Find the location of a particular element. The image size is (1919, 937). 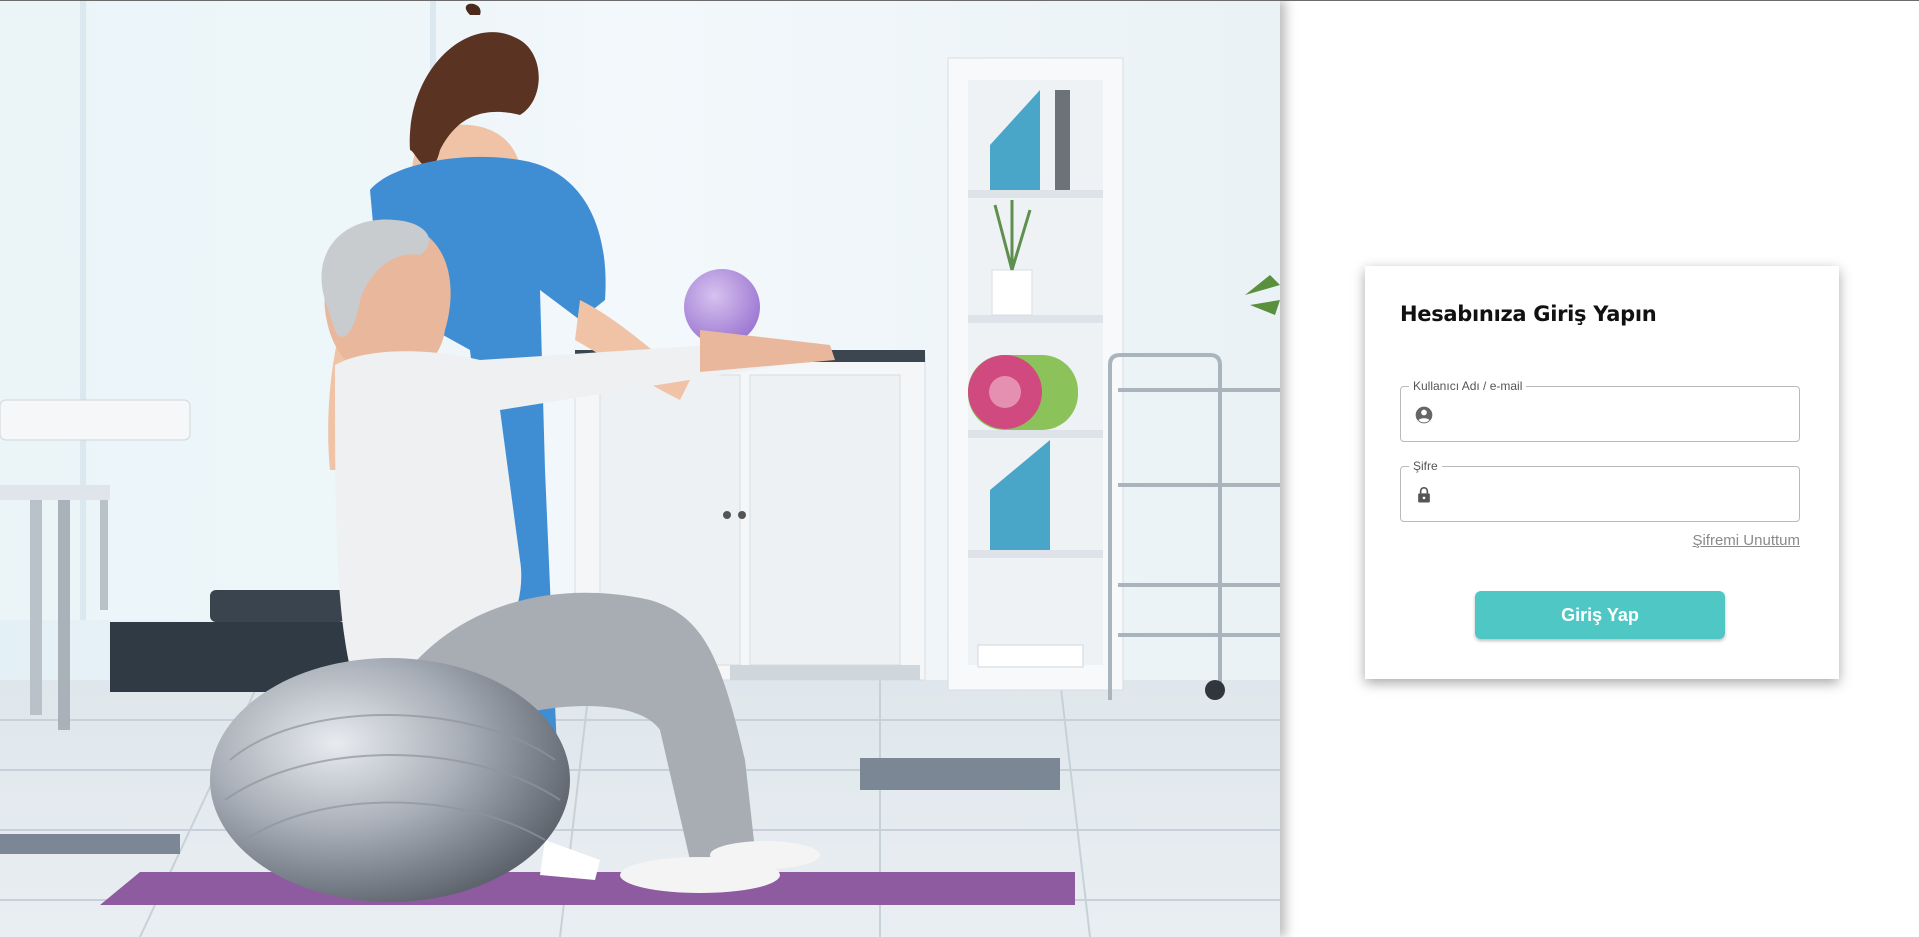

password-field: Şifre is located at coordinates (1600, 490).